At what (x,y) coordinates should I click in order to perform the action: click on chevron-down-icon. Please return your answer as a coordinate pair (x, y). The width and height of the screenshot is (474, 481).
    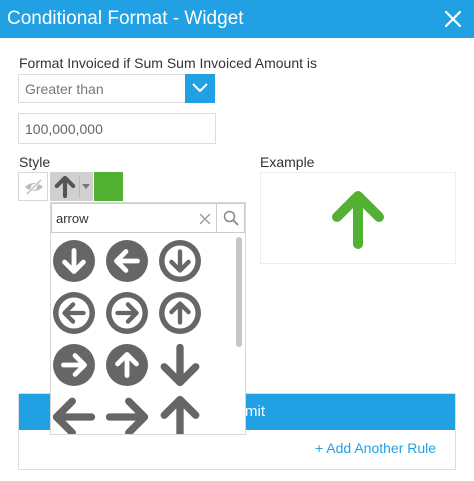
    Looking at the image, I should click on (200, 88).